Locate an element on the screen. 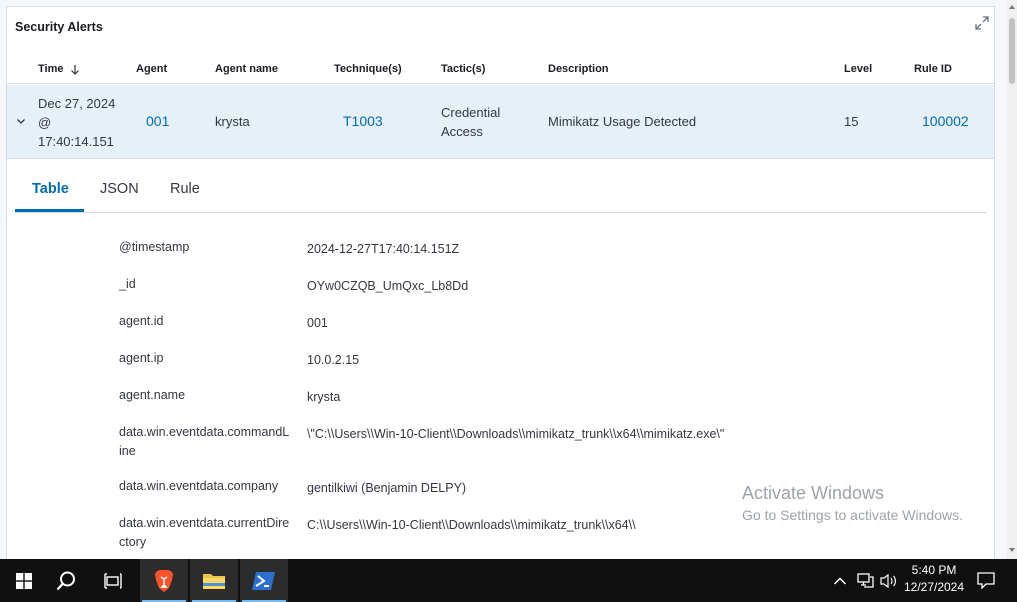  tab-rule: Rule is located at coordinates (185, 189).